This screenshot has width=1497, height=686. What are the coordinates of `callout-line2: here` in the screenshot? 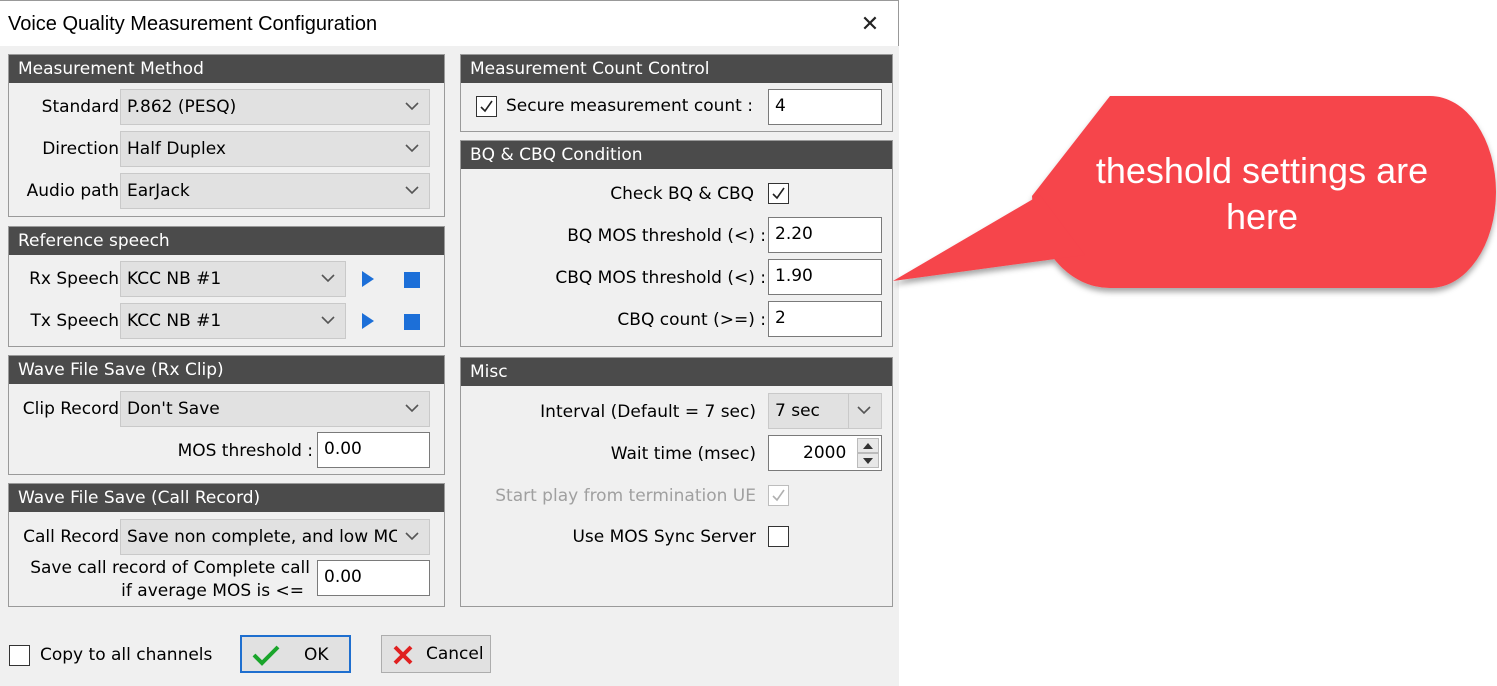 It's located at (1262, 216).